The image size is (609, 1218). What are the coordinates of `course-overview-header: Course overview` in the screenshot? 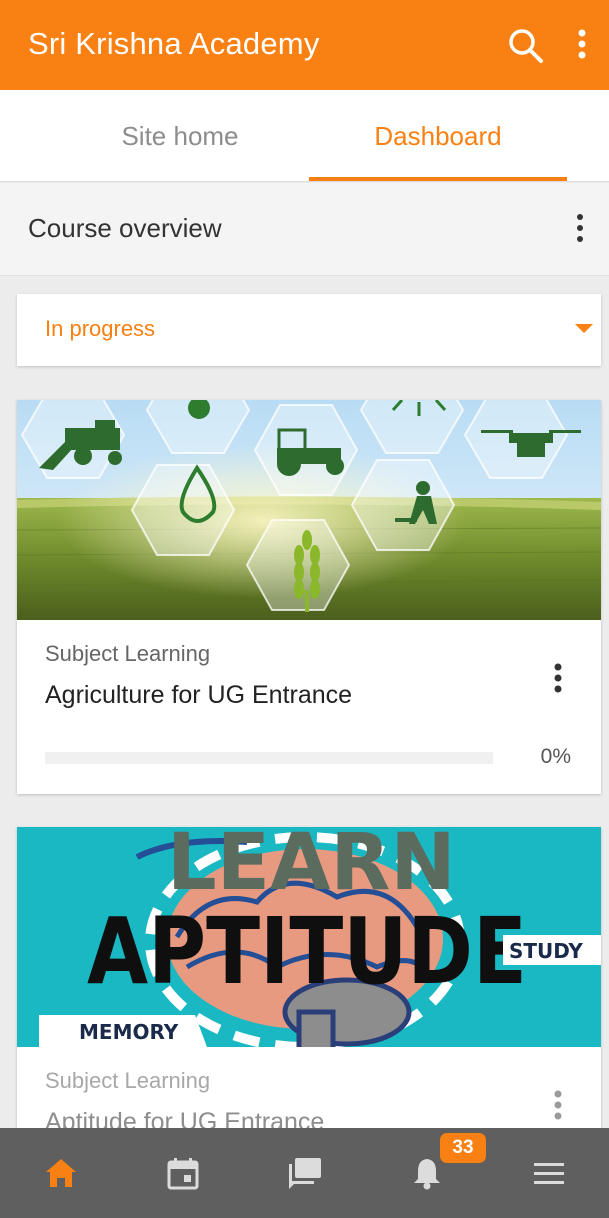 It's located at (304, 229).